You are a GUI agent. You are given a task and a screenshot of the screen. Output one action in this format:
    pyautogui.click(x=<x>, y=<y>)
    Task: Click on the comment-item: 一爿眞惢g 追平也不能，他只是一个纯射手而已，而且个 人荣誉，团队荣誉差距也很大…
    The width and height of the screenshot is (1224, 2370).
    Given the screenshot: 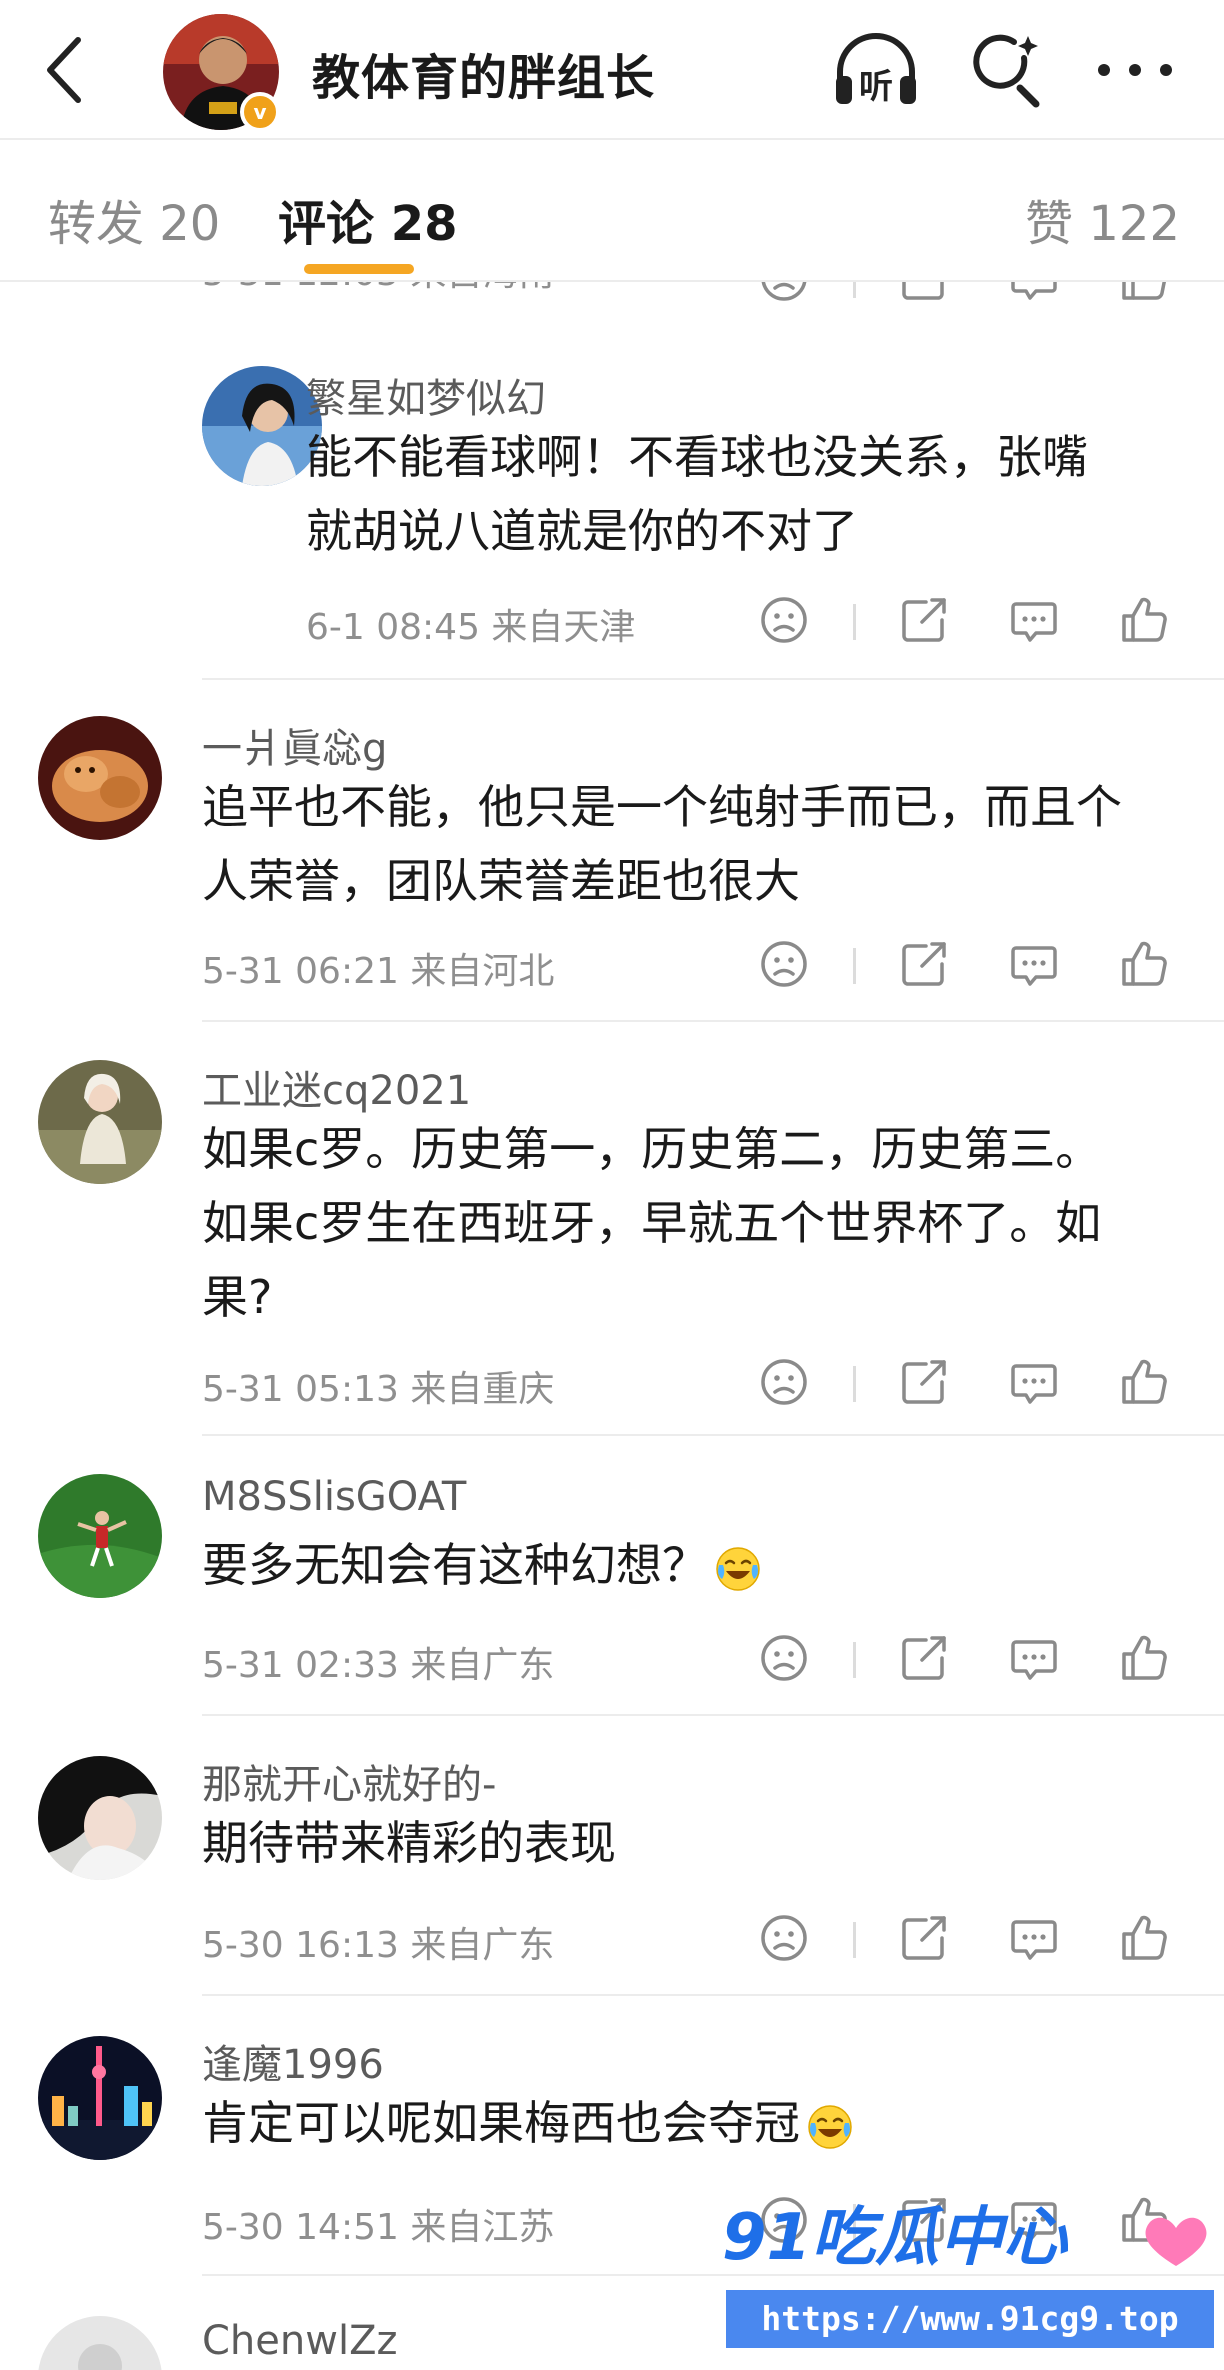 What is the action you would take?
    pyautogui.click(x=612, y=866)
    